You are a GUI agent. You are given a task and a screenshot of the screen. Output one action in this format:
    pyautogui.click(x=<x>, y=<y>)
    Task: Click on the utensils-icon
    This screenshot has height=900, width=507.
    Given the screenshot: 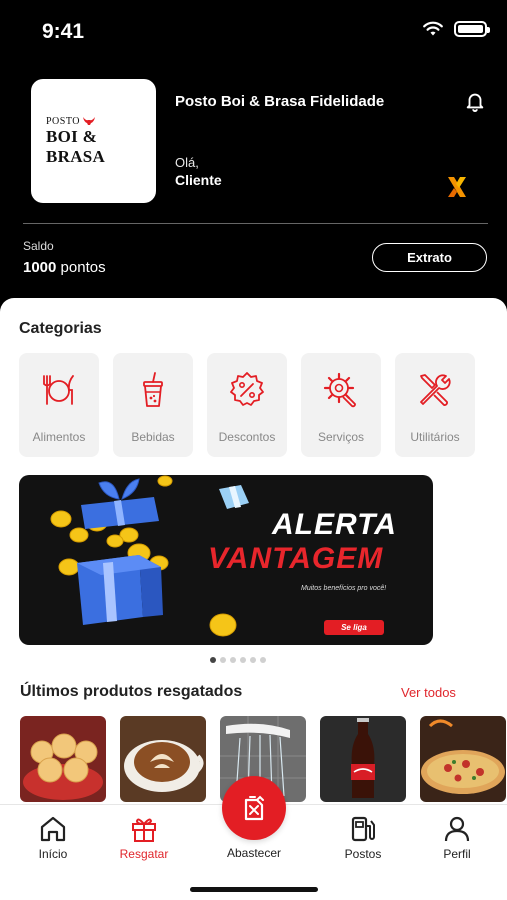 What is the action you would take?
    pyautogui.click(x=58, y=390)
    